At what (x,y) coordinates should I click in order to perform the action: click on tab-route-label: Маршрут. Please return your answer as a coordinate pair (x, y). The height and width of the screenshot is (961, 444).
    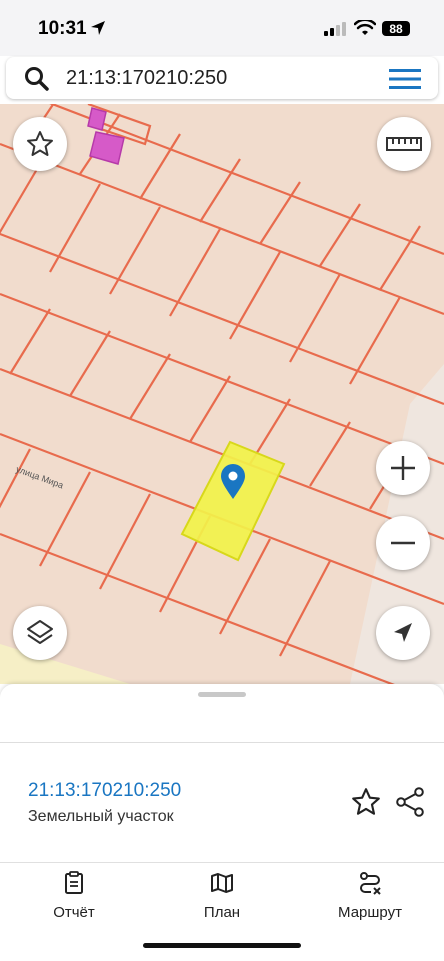
    Looking at the image, I should click on (370, 912).